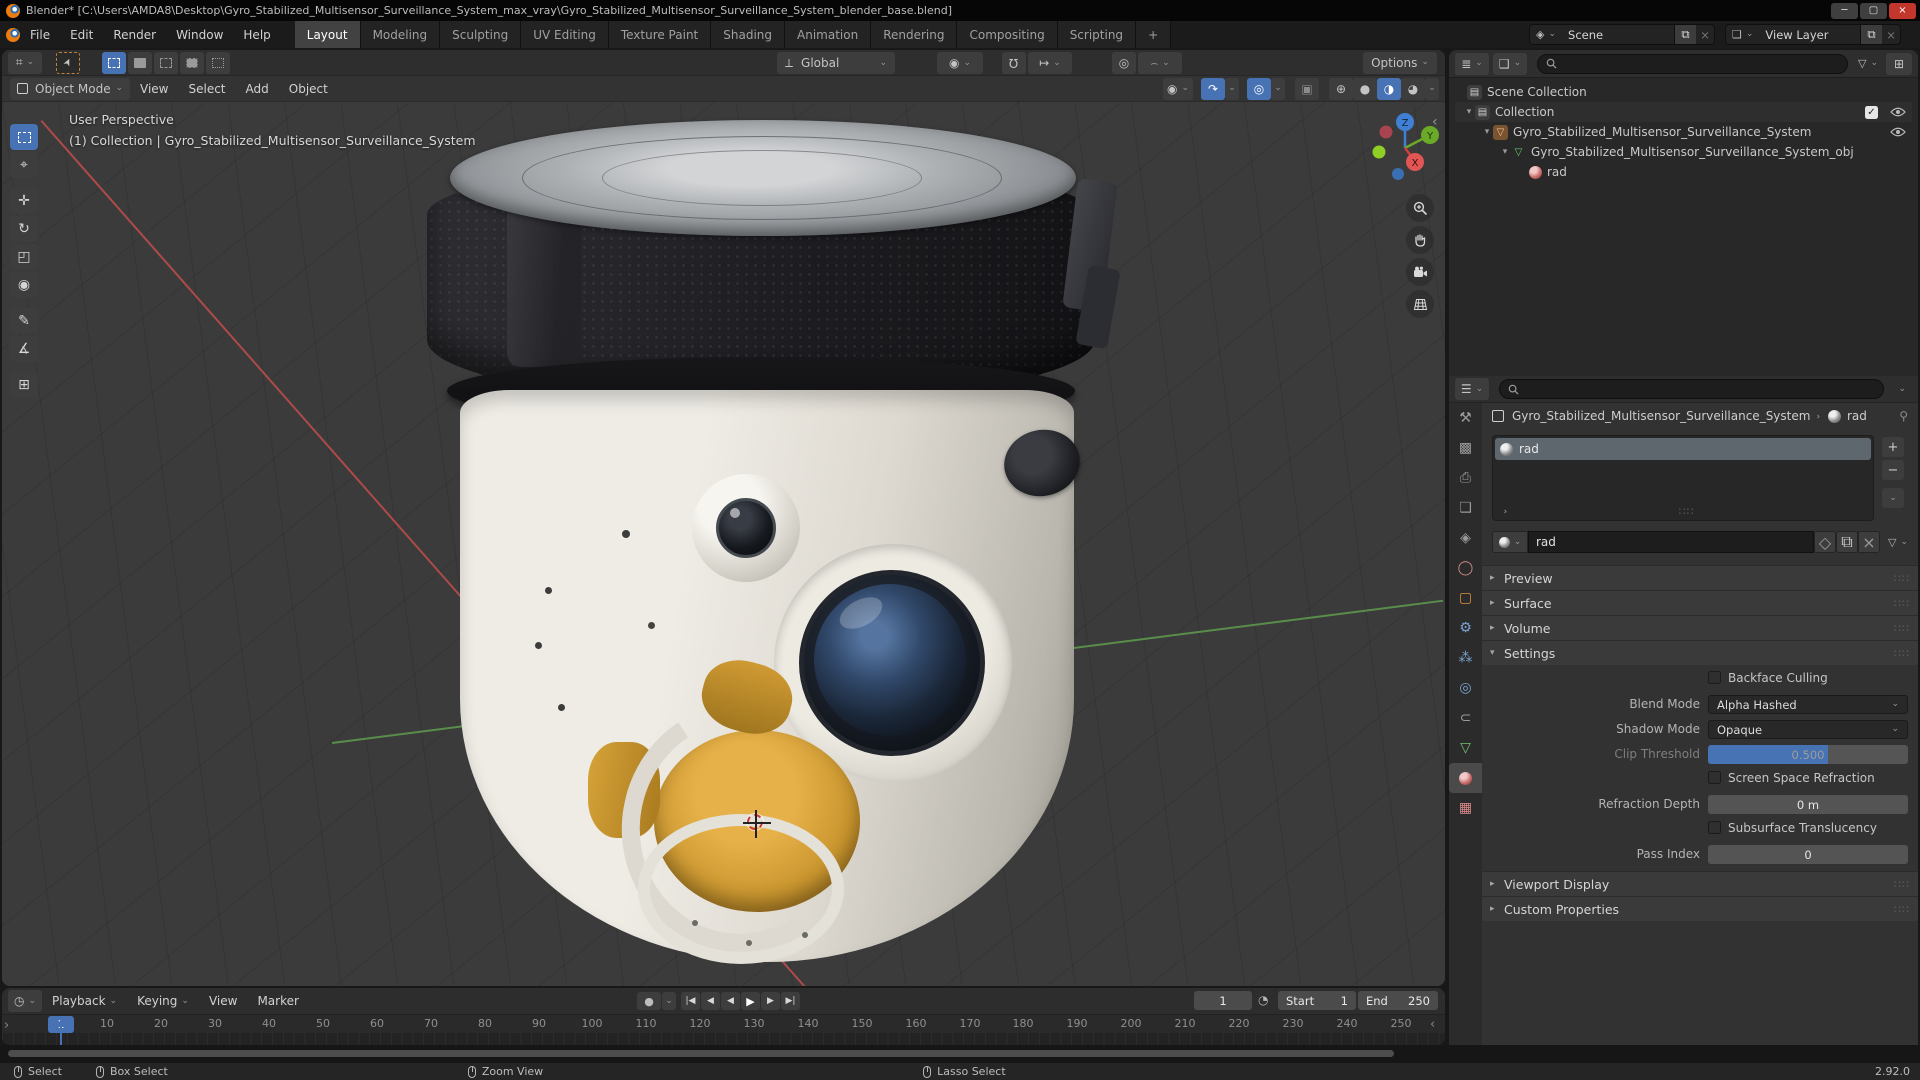  Describe the element at coordinates (24, 349) in the screenshot. I see `measure-tool: ∡` at that location.